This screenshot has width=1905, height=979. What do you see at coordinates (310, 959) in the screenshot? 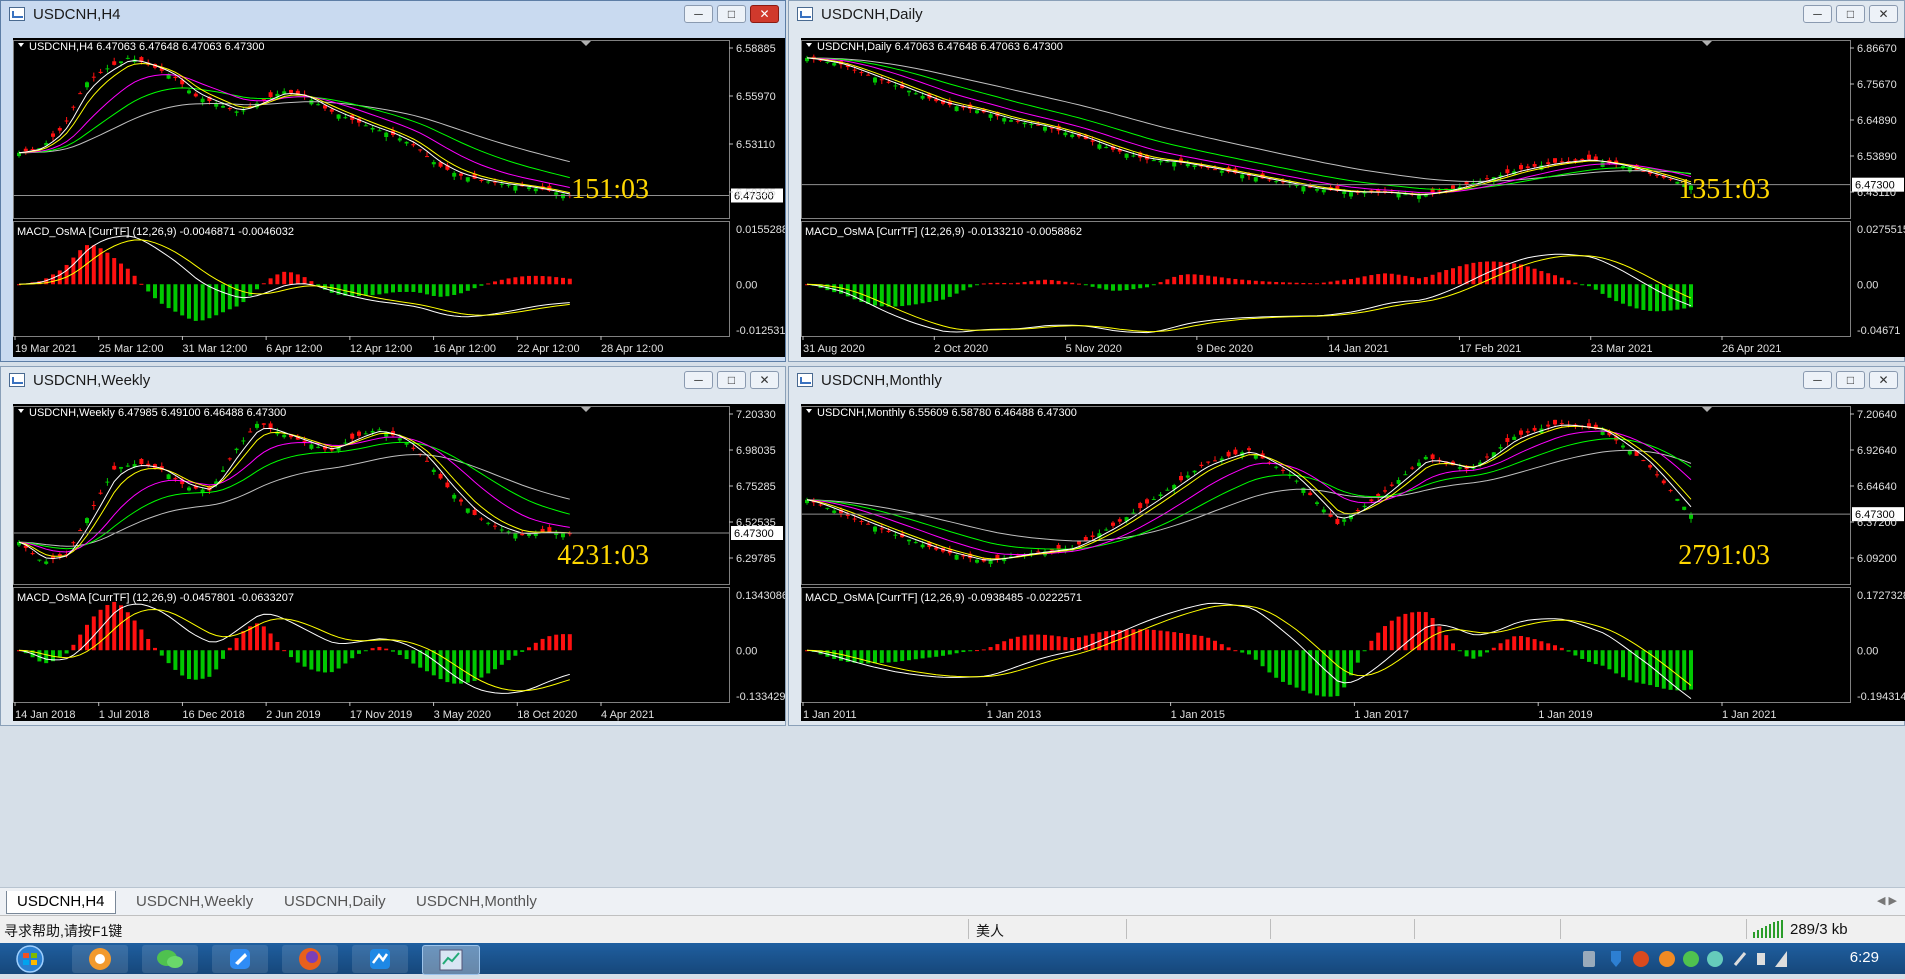
I see `firefox-app-icon` at bounding box center [310, 959].